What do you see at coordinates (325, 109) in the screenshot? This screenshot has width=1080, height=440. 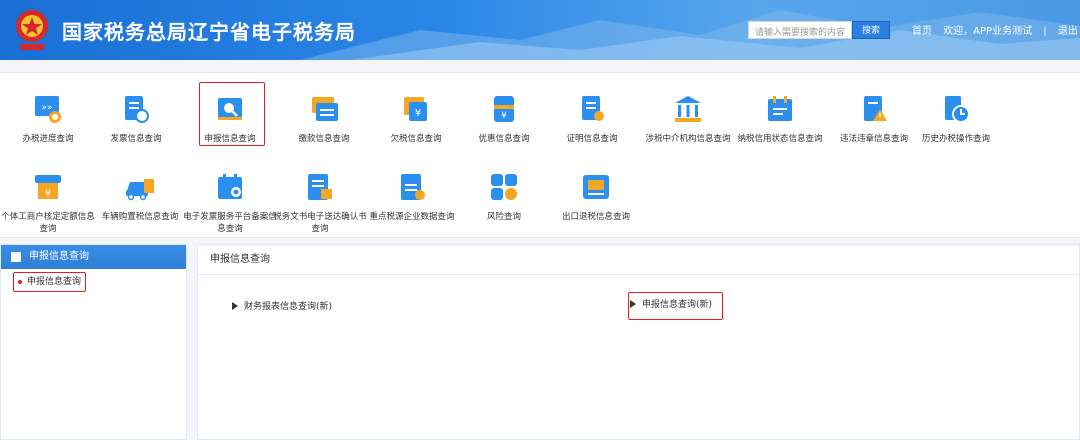 I see `payment-icon` at bounding box center [325, 109].